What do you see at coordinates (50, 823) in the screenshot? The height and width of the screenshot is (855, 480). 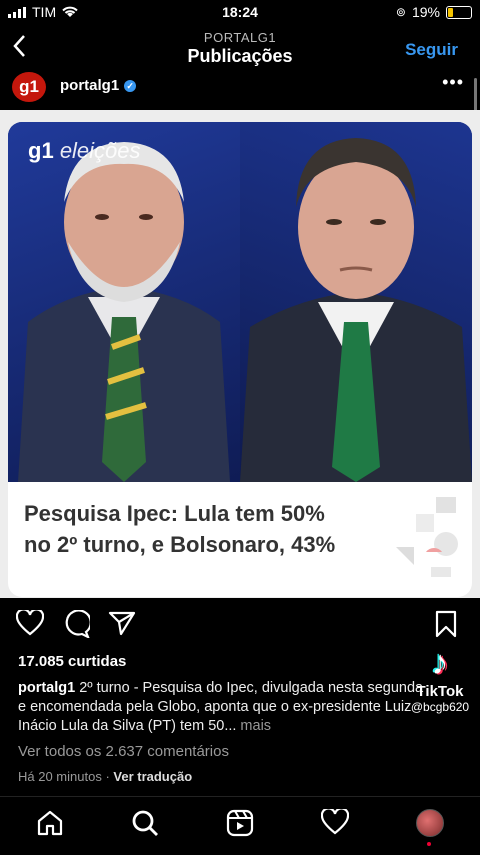 I see `home-icon` at bounding box center [50, 823].